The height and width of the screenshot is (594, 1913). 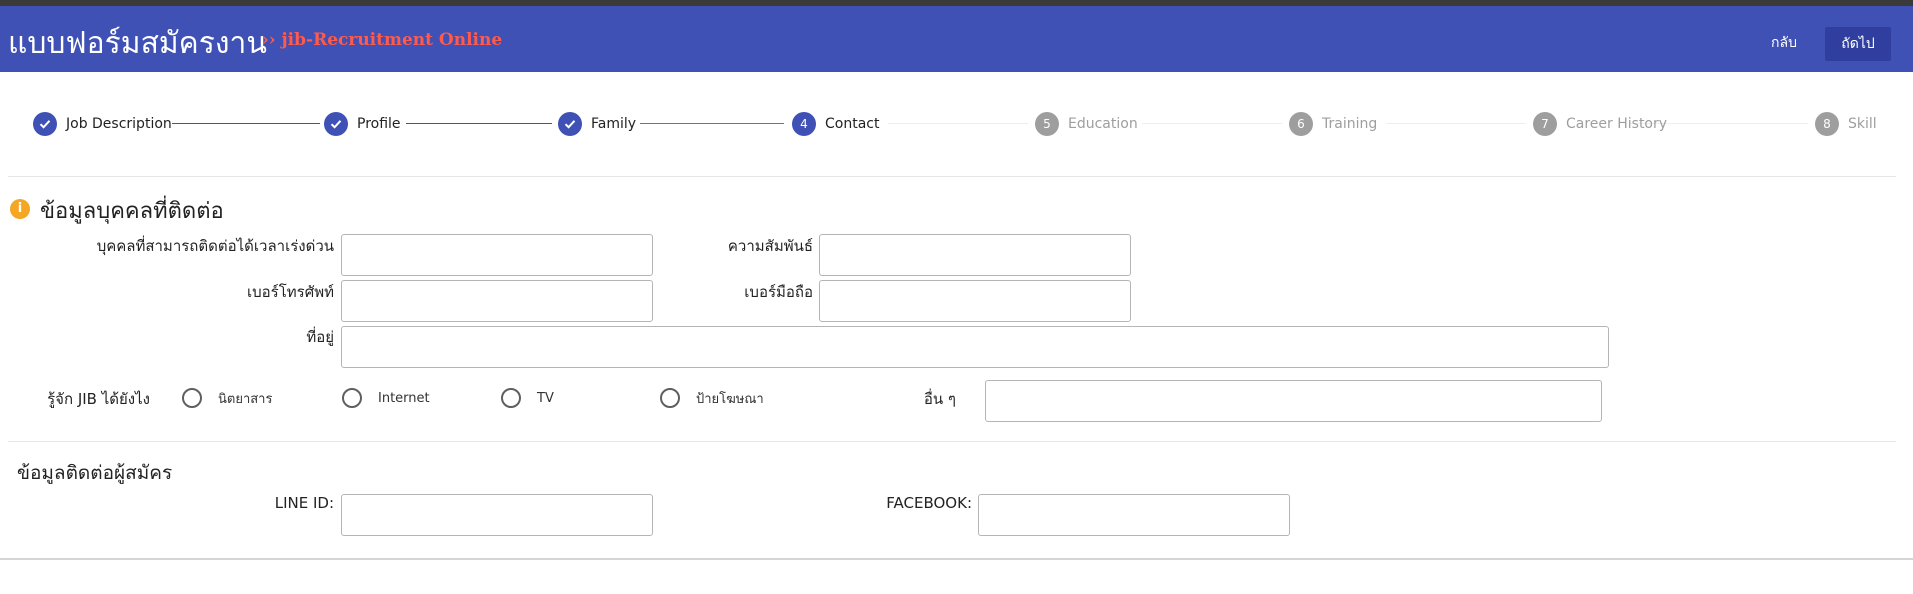 I want to click on step-training: 6 Training, so click(x=1333, y=124).